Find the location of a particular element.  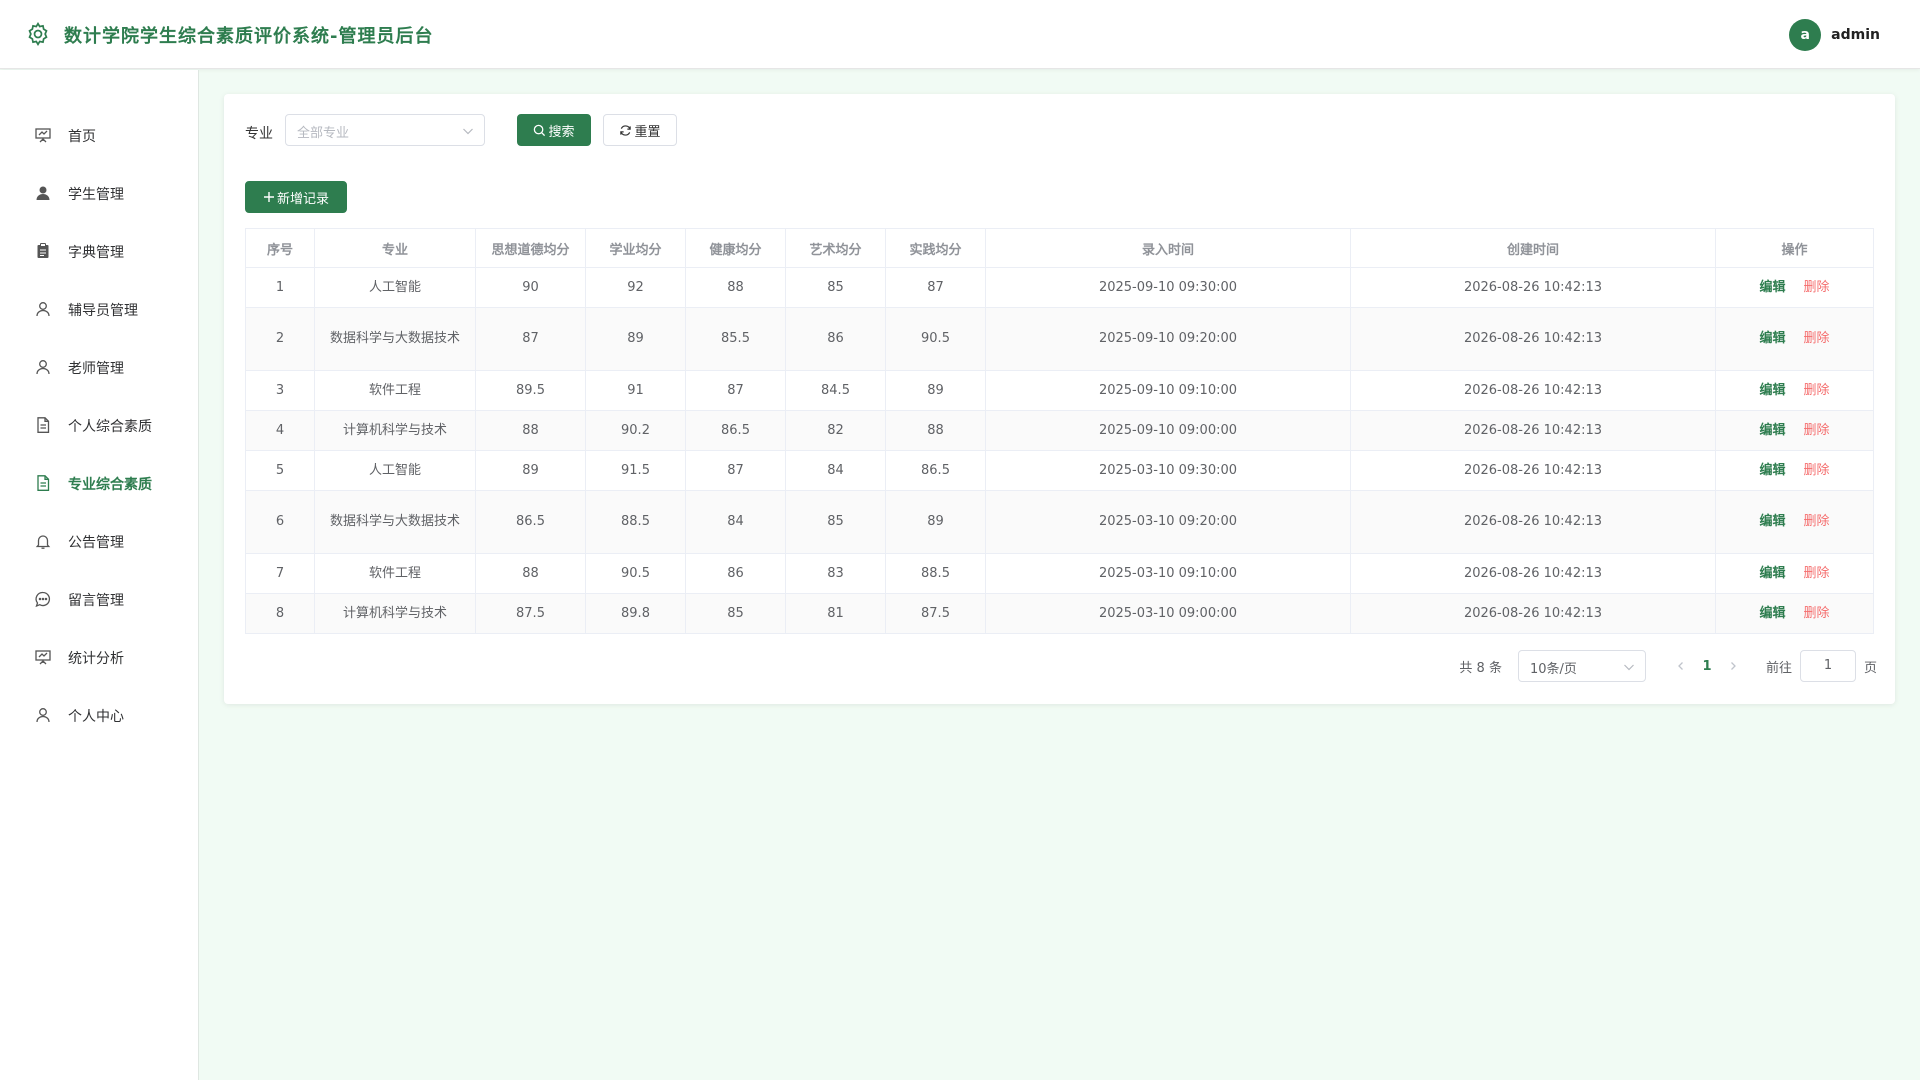

sidebar-item-dictionary: 字典管理 is located at coordinates (99, 251).